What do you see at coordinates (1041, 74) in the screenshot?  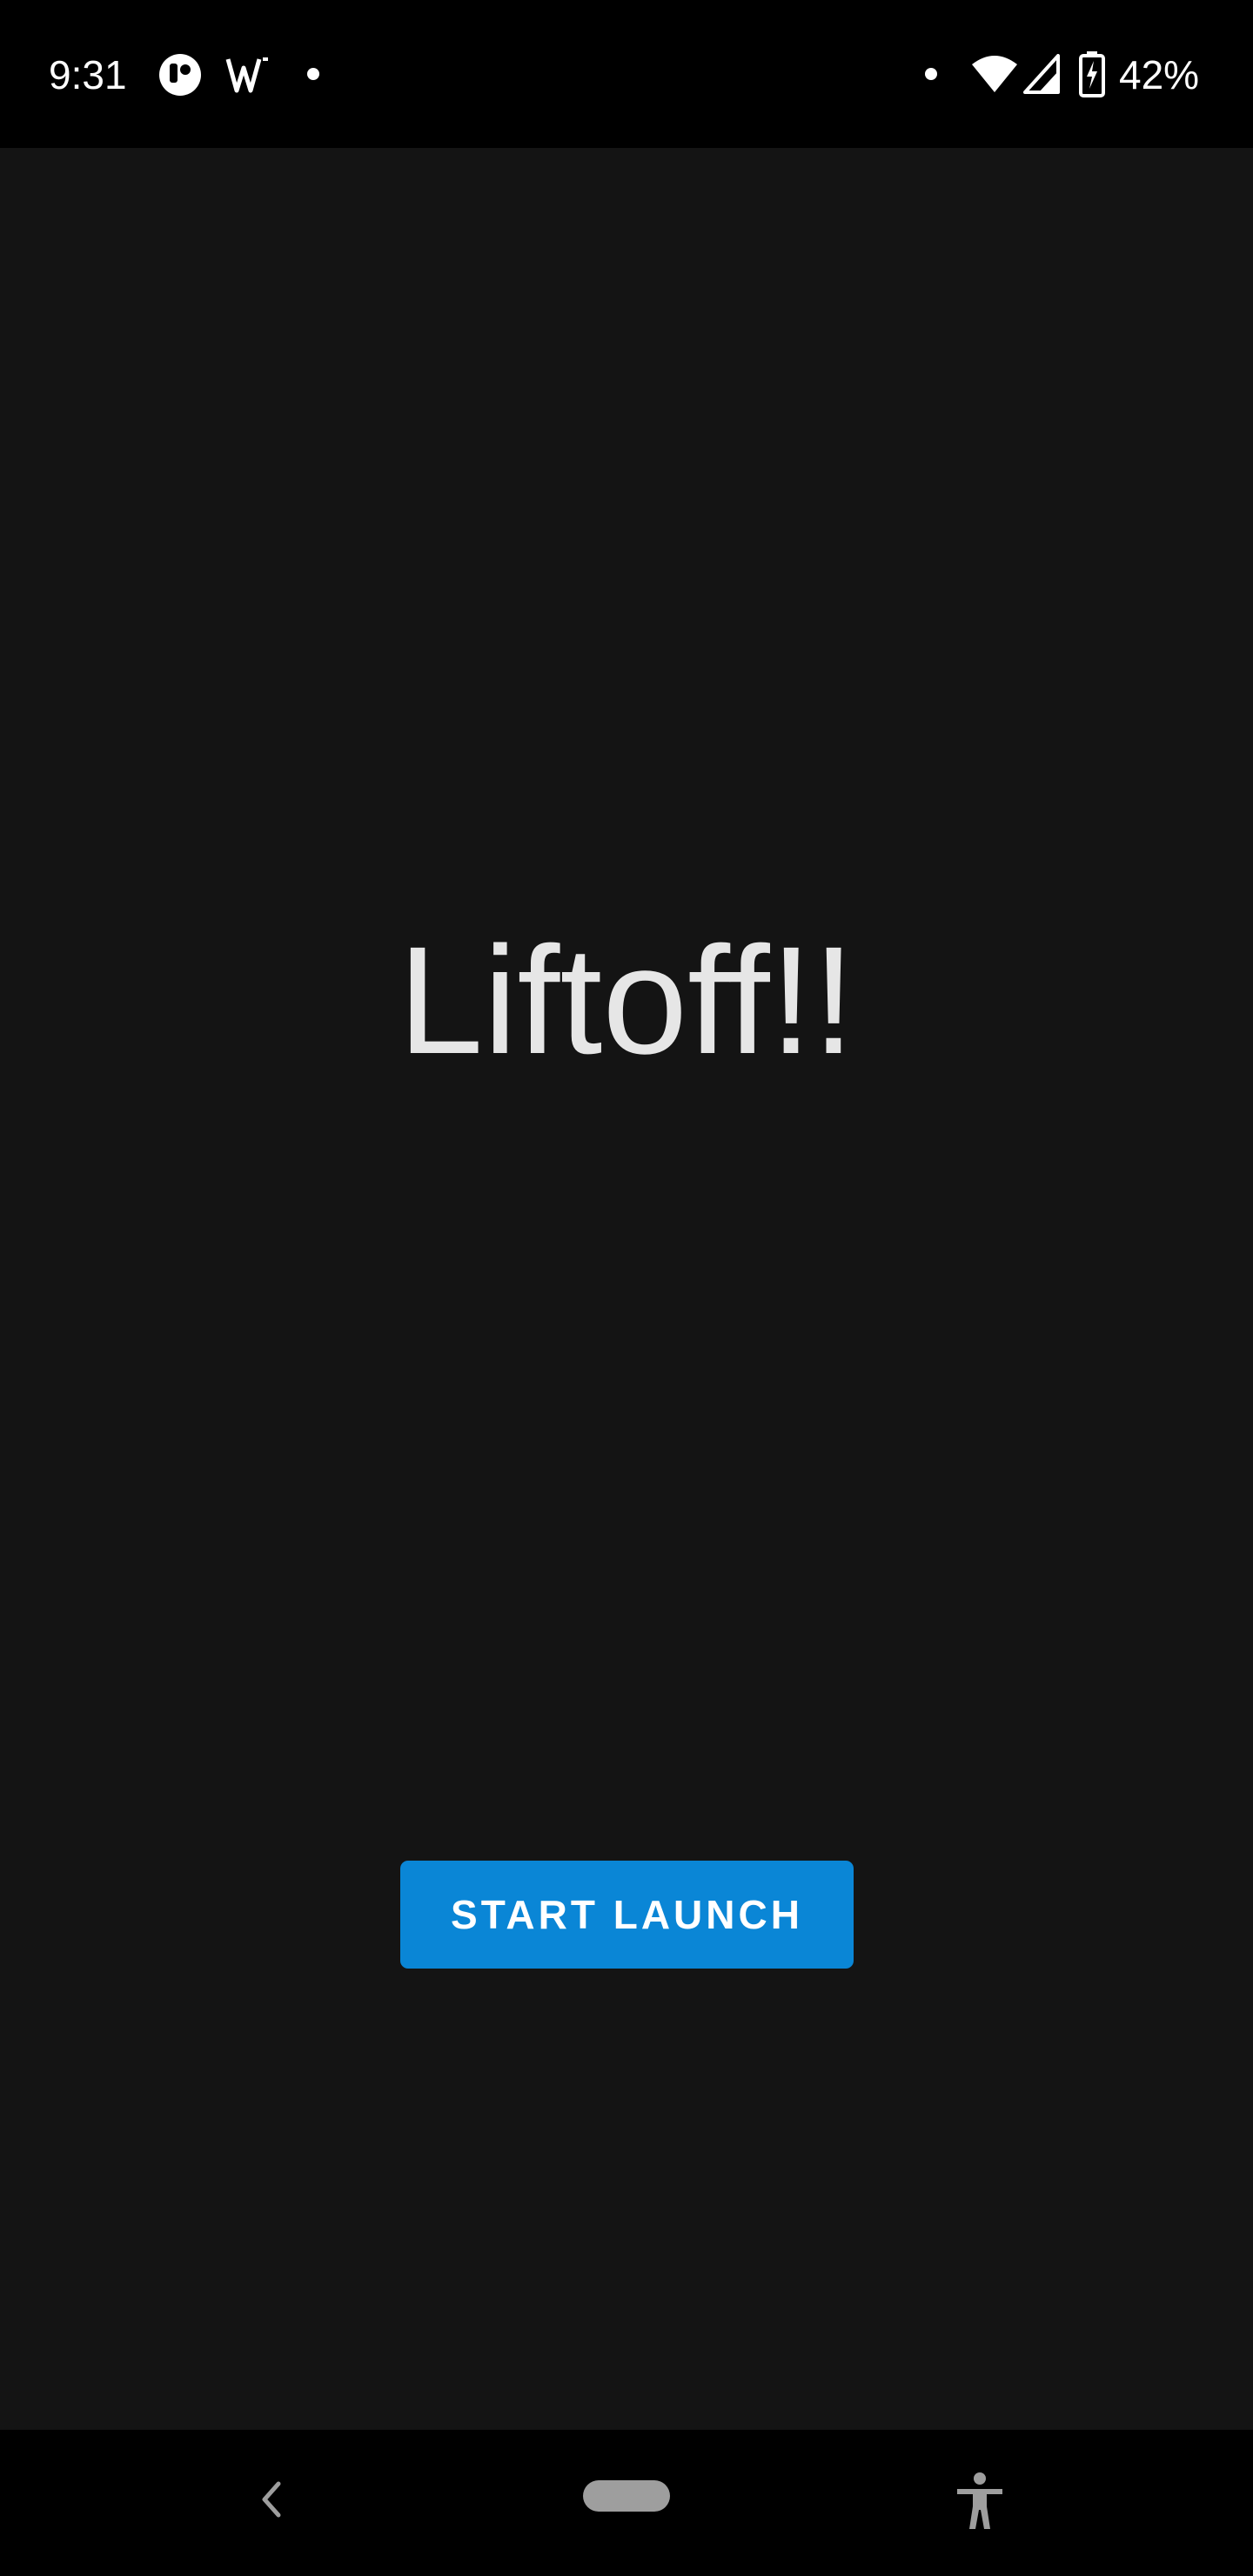 I see `cell-signal-icon` at bounding box center [1041, 74].